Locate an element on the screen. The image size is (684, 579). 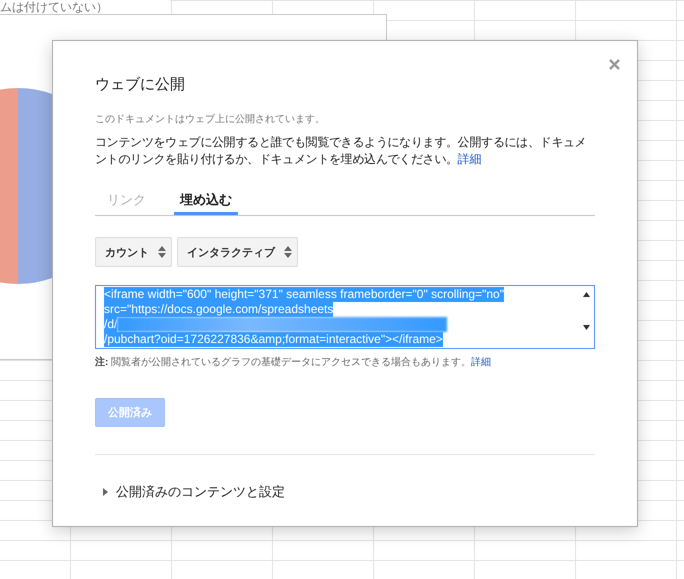
dropdown: カウント is located at coordinates (133, 252).